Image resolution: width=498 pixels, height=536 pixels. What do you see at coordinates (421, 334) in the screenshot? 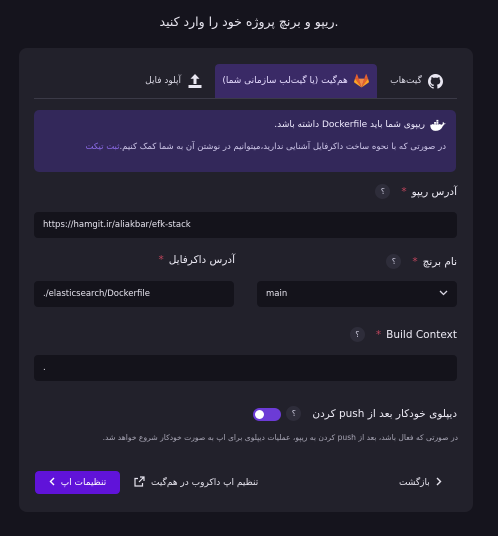
I see `context-label-text: Build Context` at bounding box center [421, 334].